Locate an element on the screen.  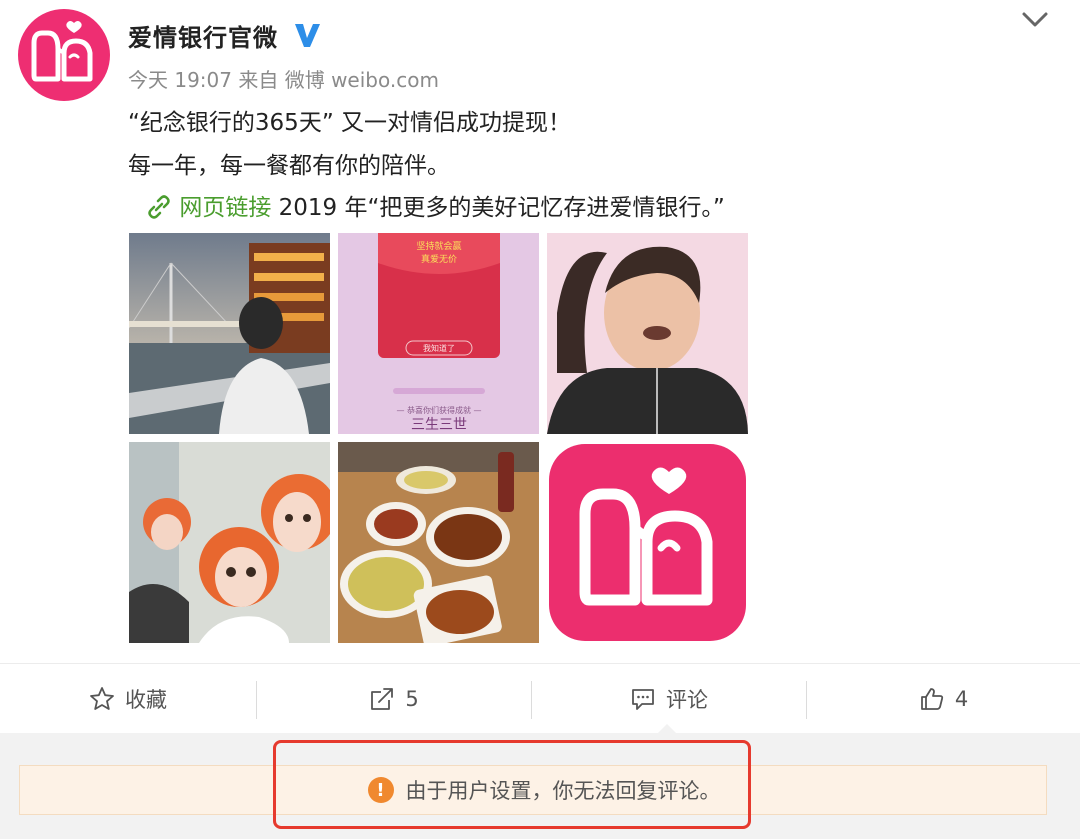
photo-3-cartoon-selfie is located at coordinates (647, 333).